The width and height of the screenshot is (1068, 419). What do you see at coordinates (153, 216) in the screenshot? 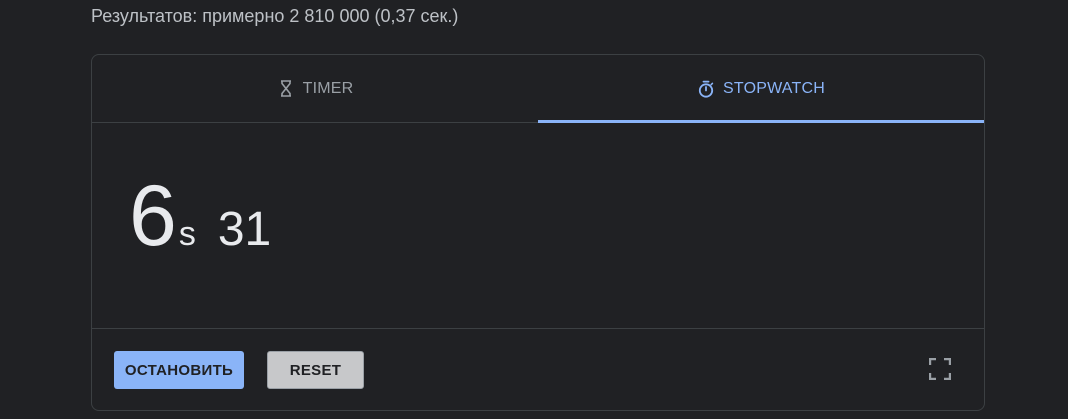
I see `seconds-value: 6` at bounding box center [153, 216].